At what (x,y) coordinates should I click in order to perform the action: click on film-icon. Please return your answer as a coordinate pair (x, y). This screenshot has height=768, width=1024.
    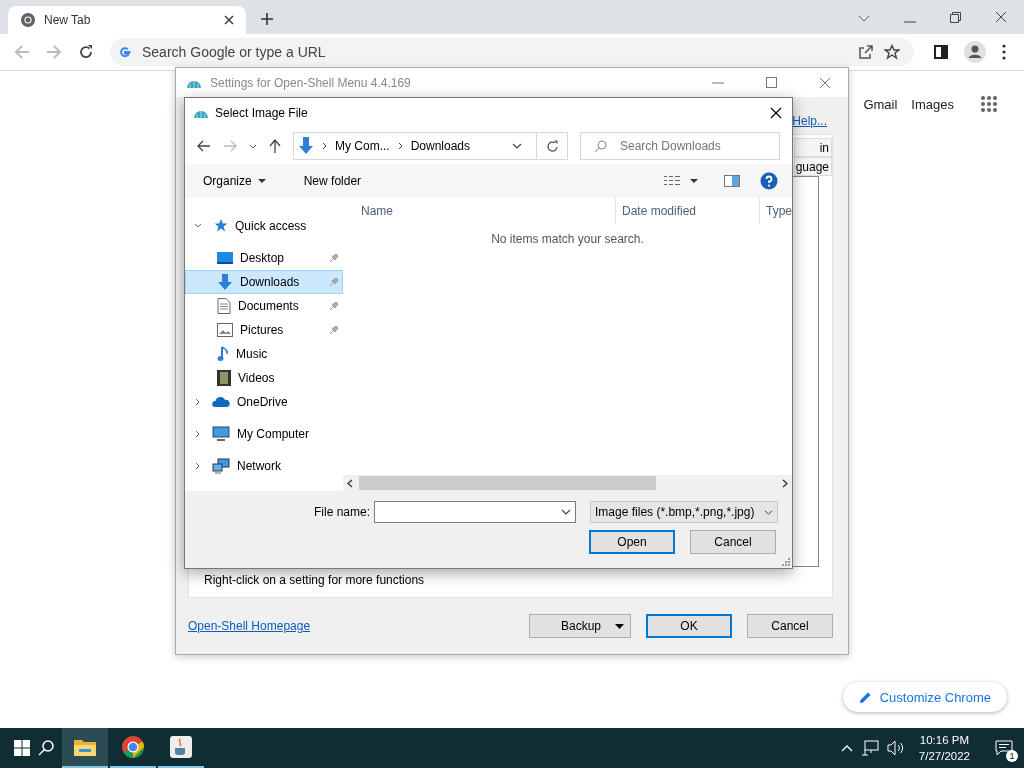
    Looking at the image, I should click on (224, 378).